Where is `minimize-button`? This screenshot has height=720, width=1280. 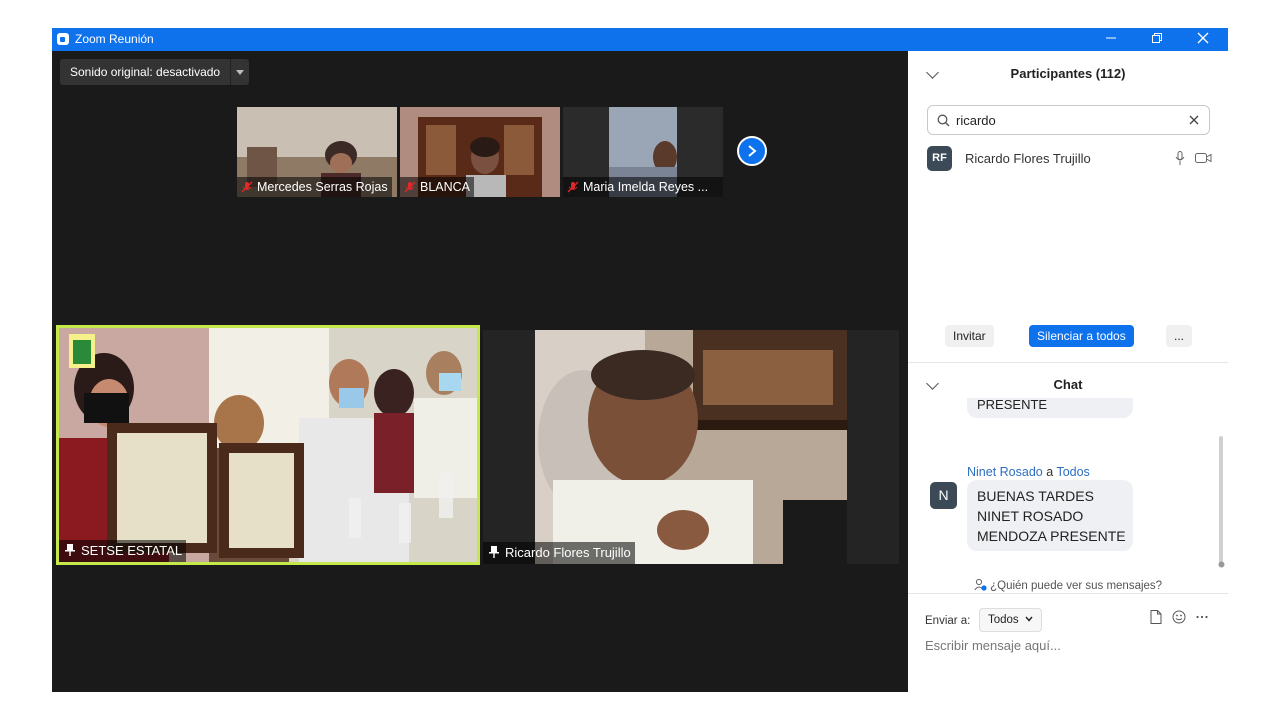
minimize-button is located at coordinates (1111, 39).